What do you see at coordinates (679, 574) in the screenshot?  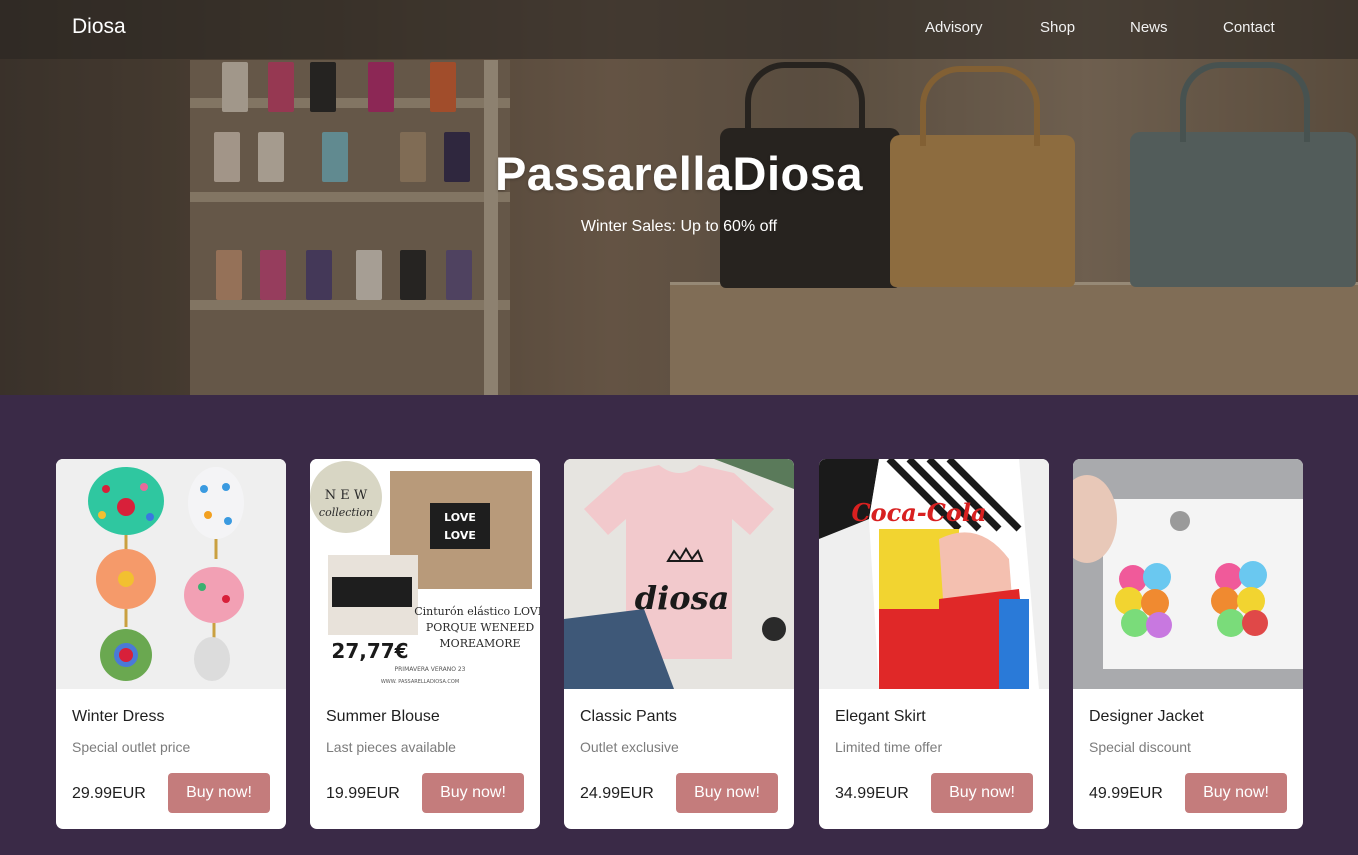 I see `product-image-tshirt: diosa` at bounding box center [679, 574].